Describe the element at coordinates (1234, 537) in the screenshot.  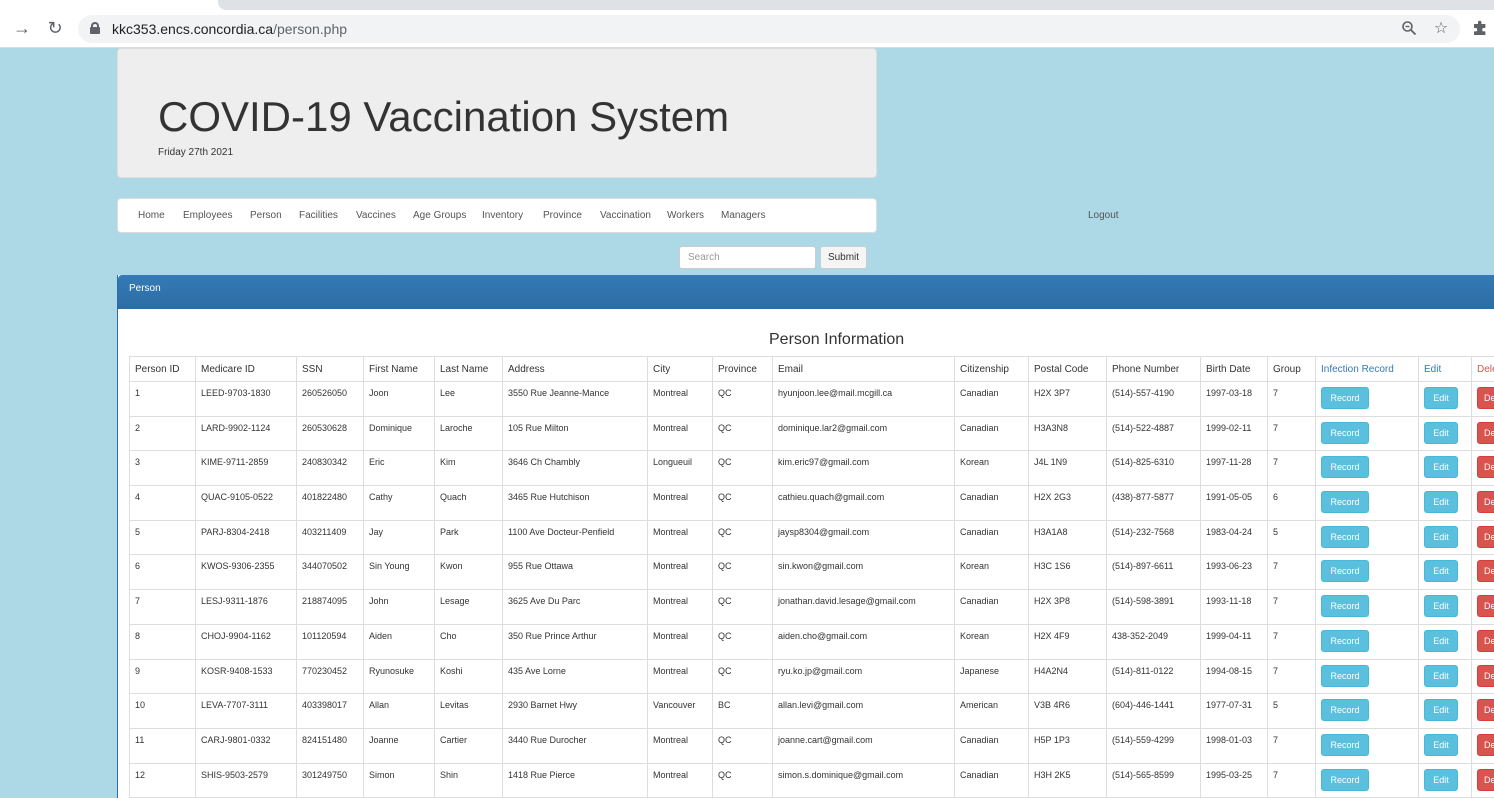
I see `cell-birth-date: 1983-04-24` at that location.